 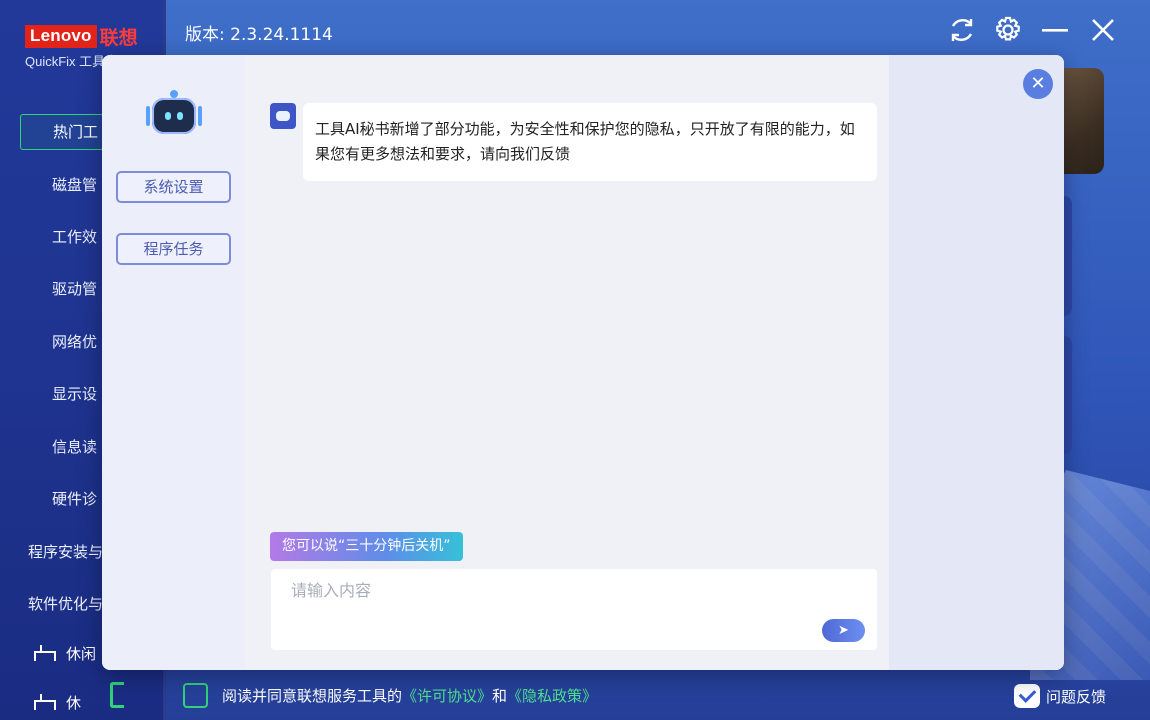 I want to click on robot-icon, so click(x=174, y=113).